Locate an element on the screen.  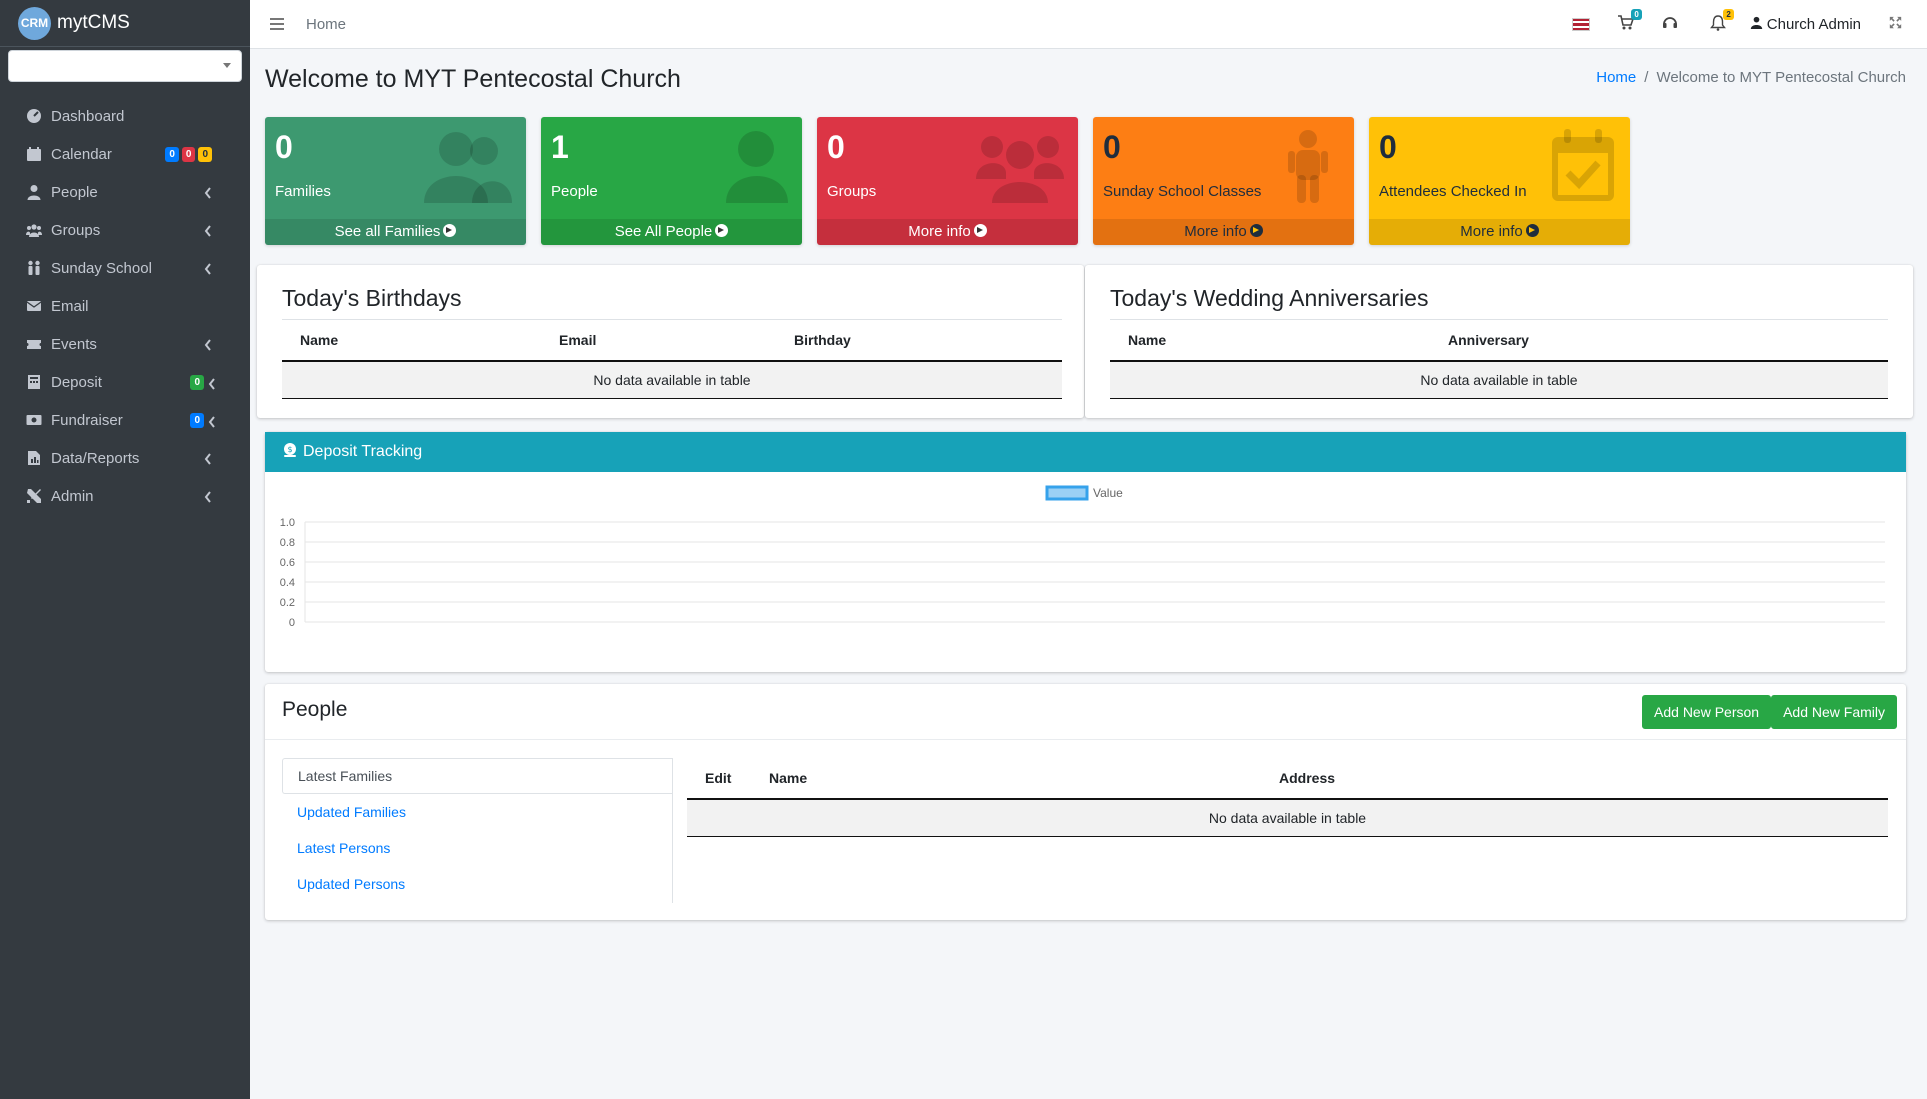
sidebar-item-dashboard: Dashboard is located at coordinates (125, 116).